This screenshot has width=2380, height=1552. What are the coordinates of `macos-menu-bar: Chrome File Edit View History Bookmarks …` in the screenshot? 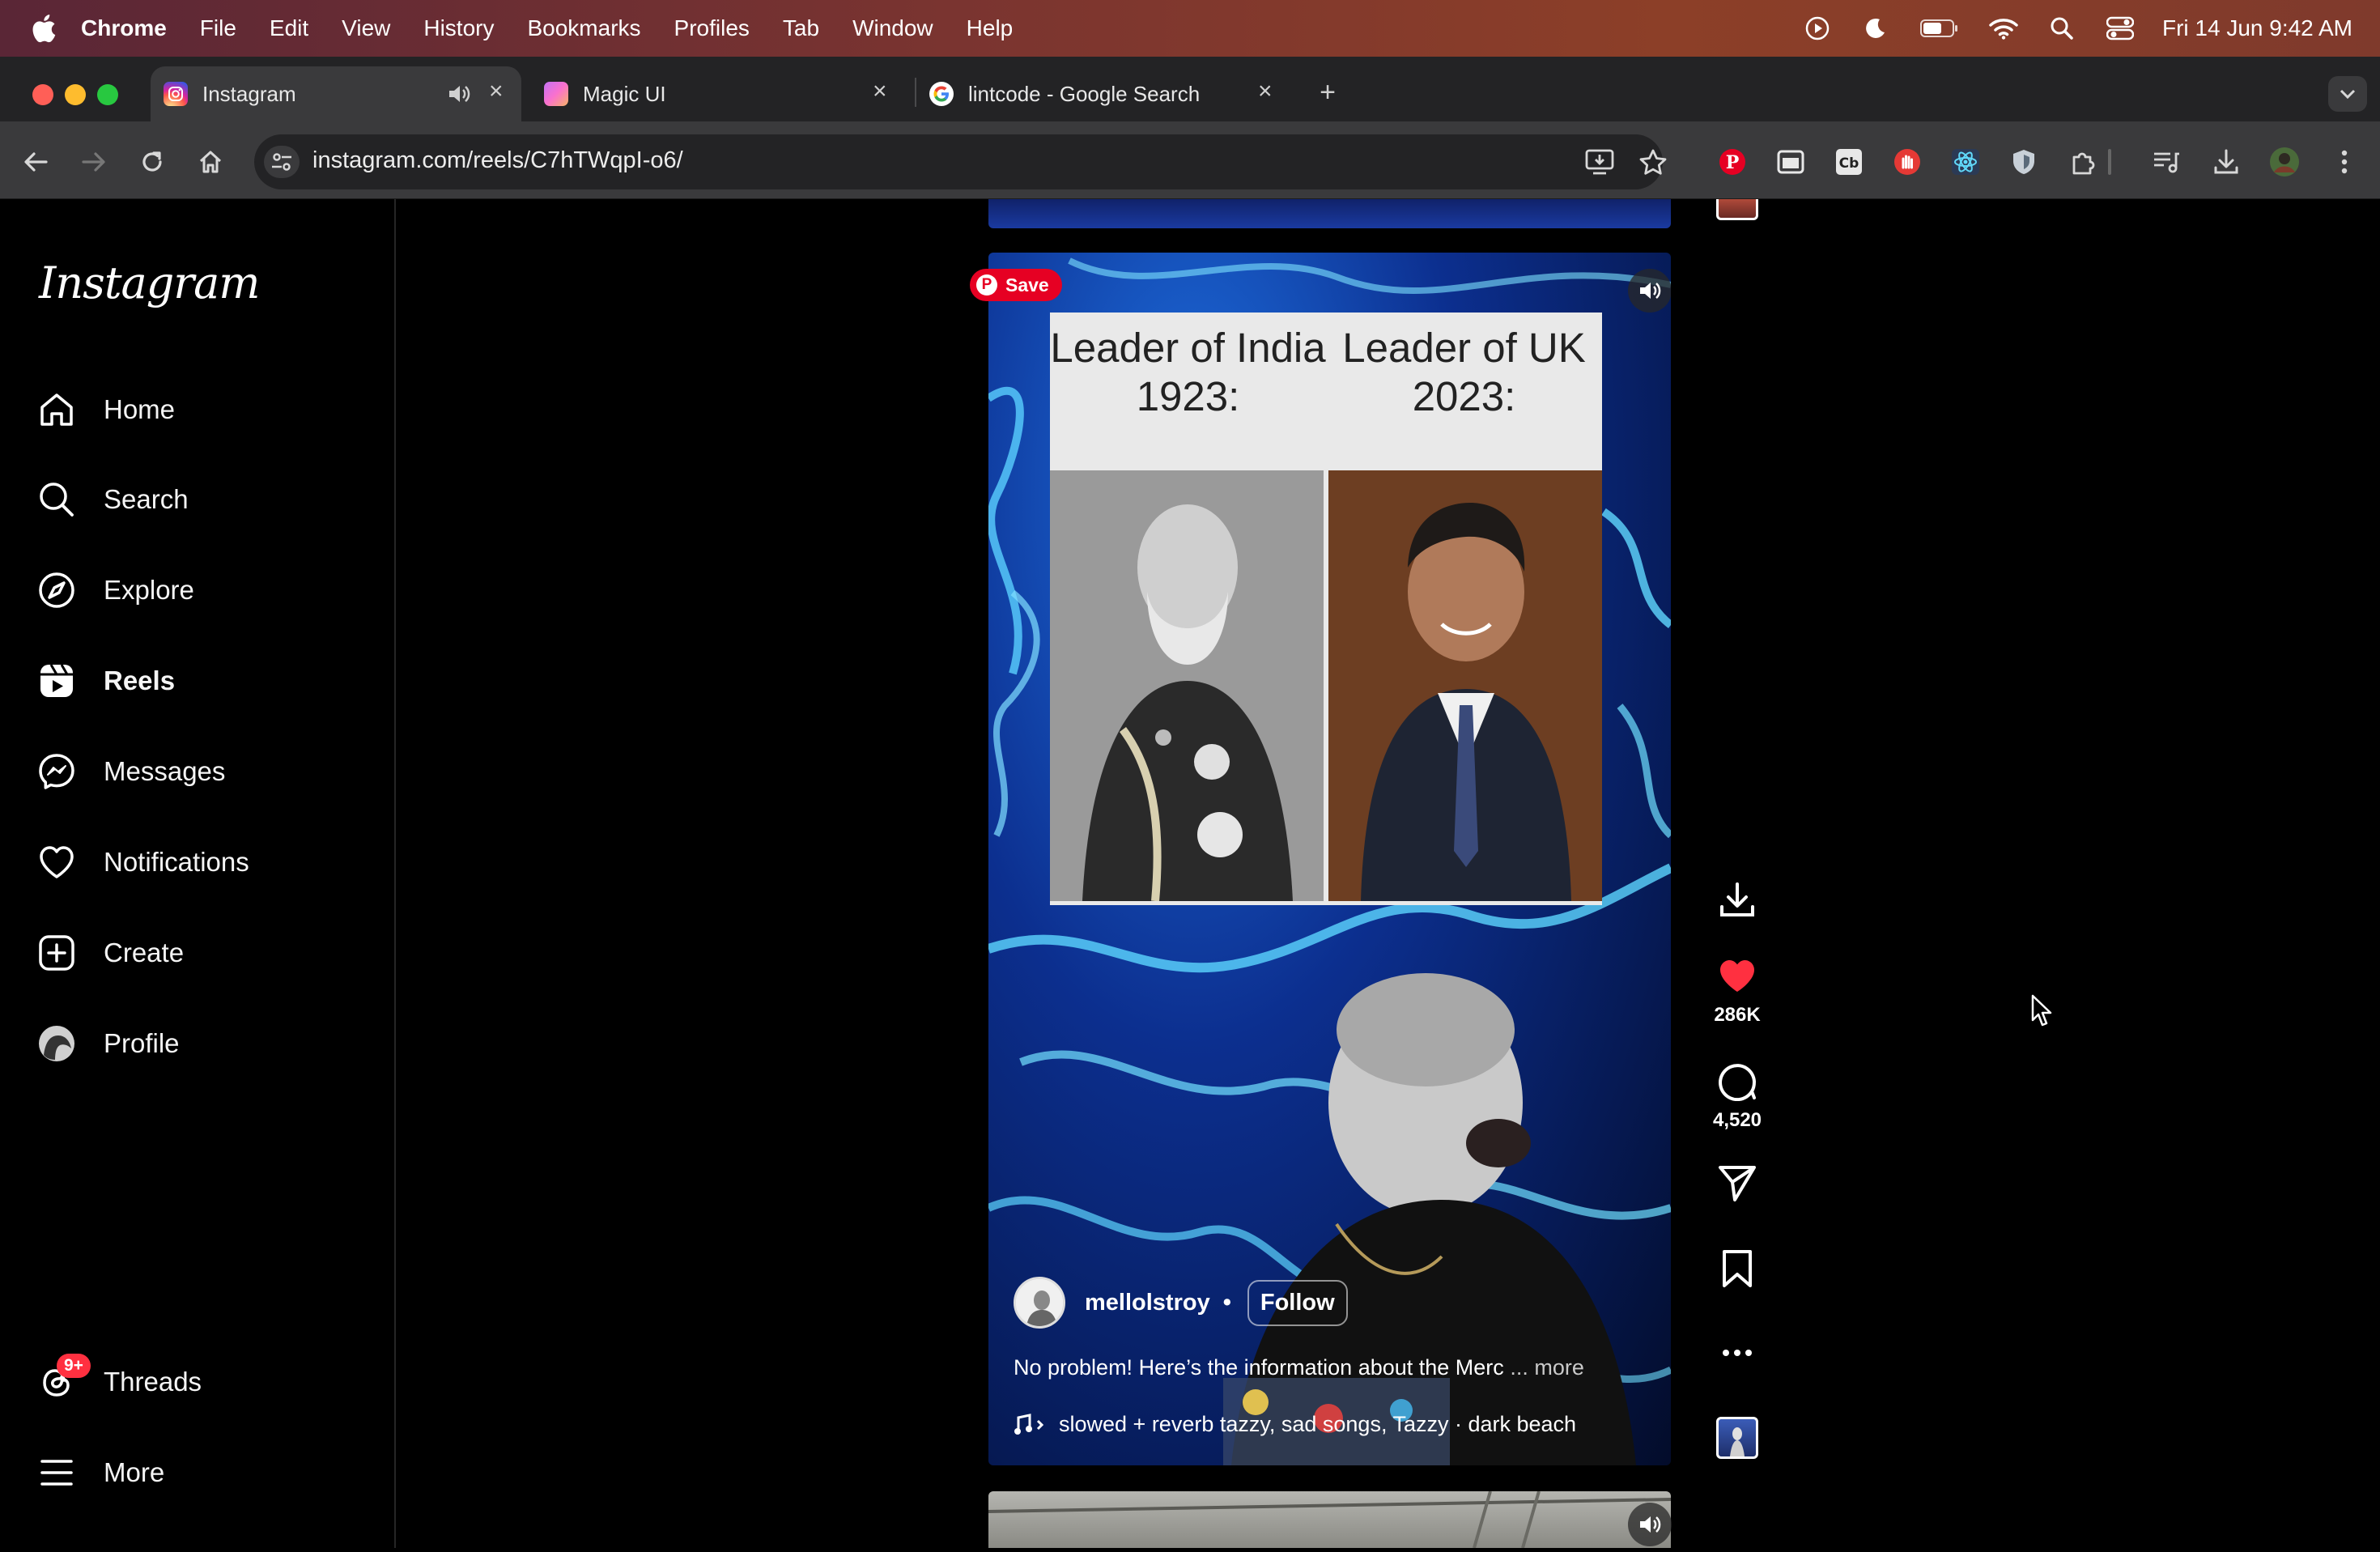 It's located at (1190, 28).